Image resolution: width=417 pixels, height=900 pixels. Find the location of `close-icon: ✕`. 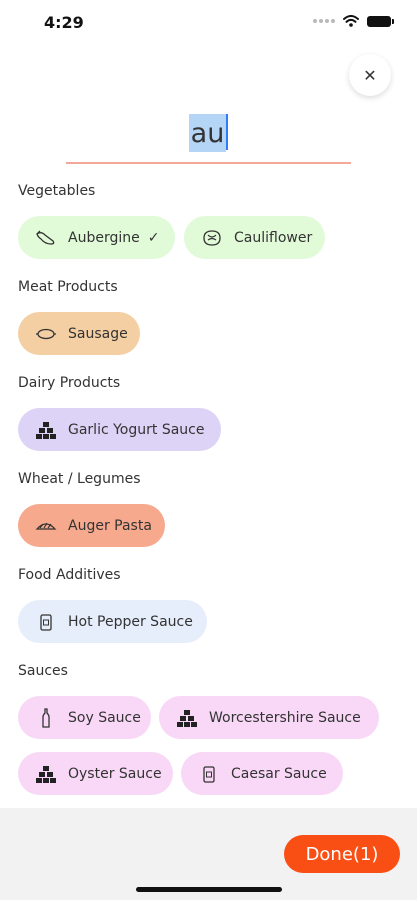

close-icon: ✕ is located at coordinates (370, 75).